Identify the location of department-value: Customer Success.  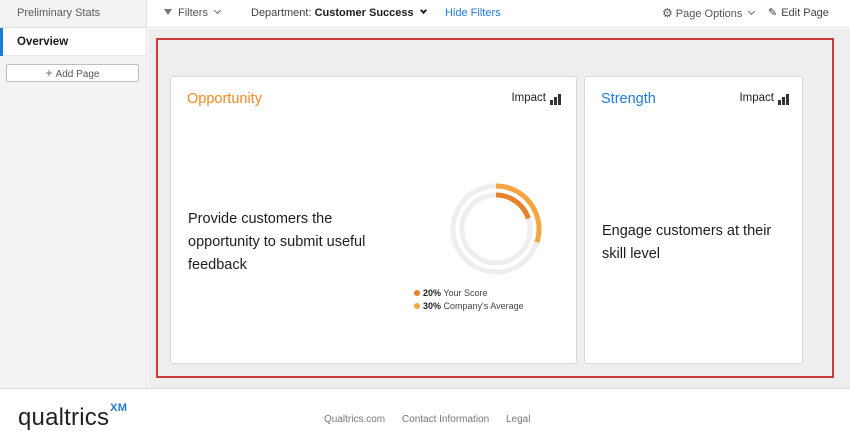
(364, 13).